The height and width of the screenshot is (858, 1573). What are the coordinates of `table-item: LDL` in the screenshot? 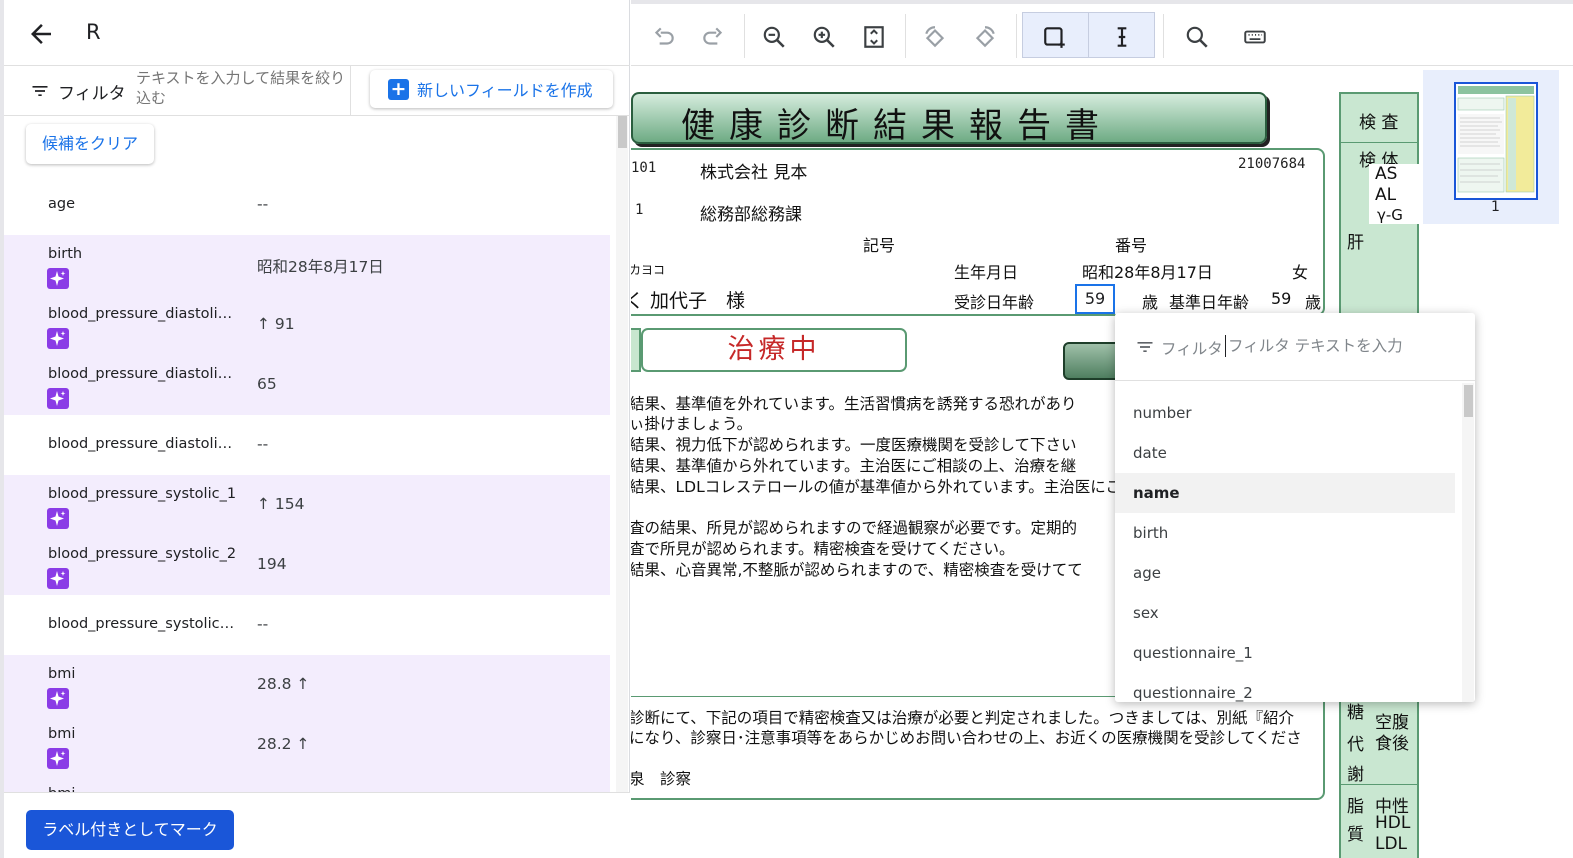 It's located at (1391, 844).